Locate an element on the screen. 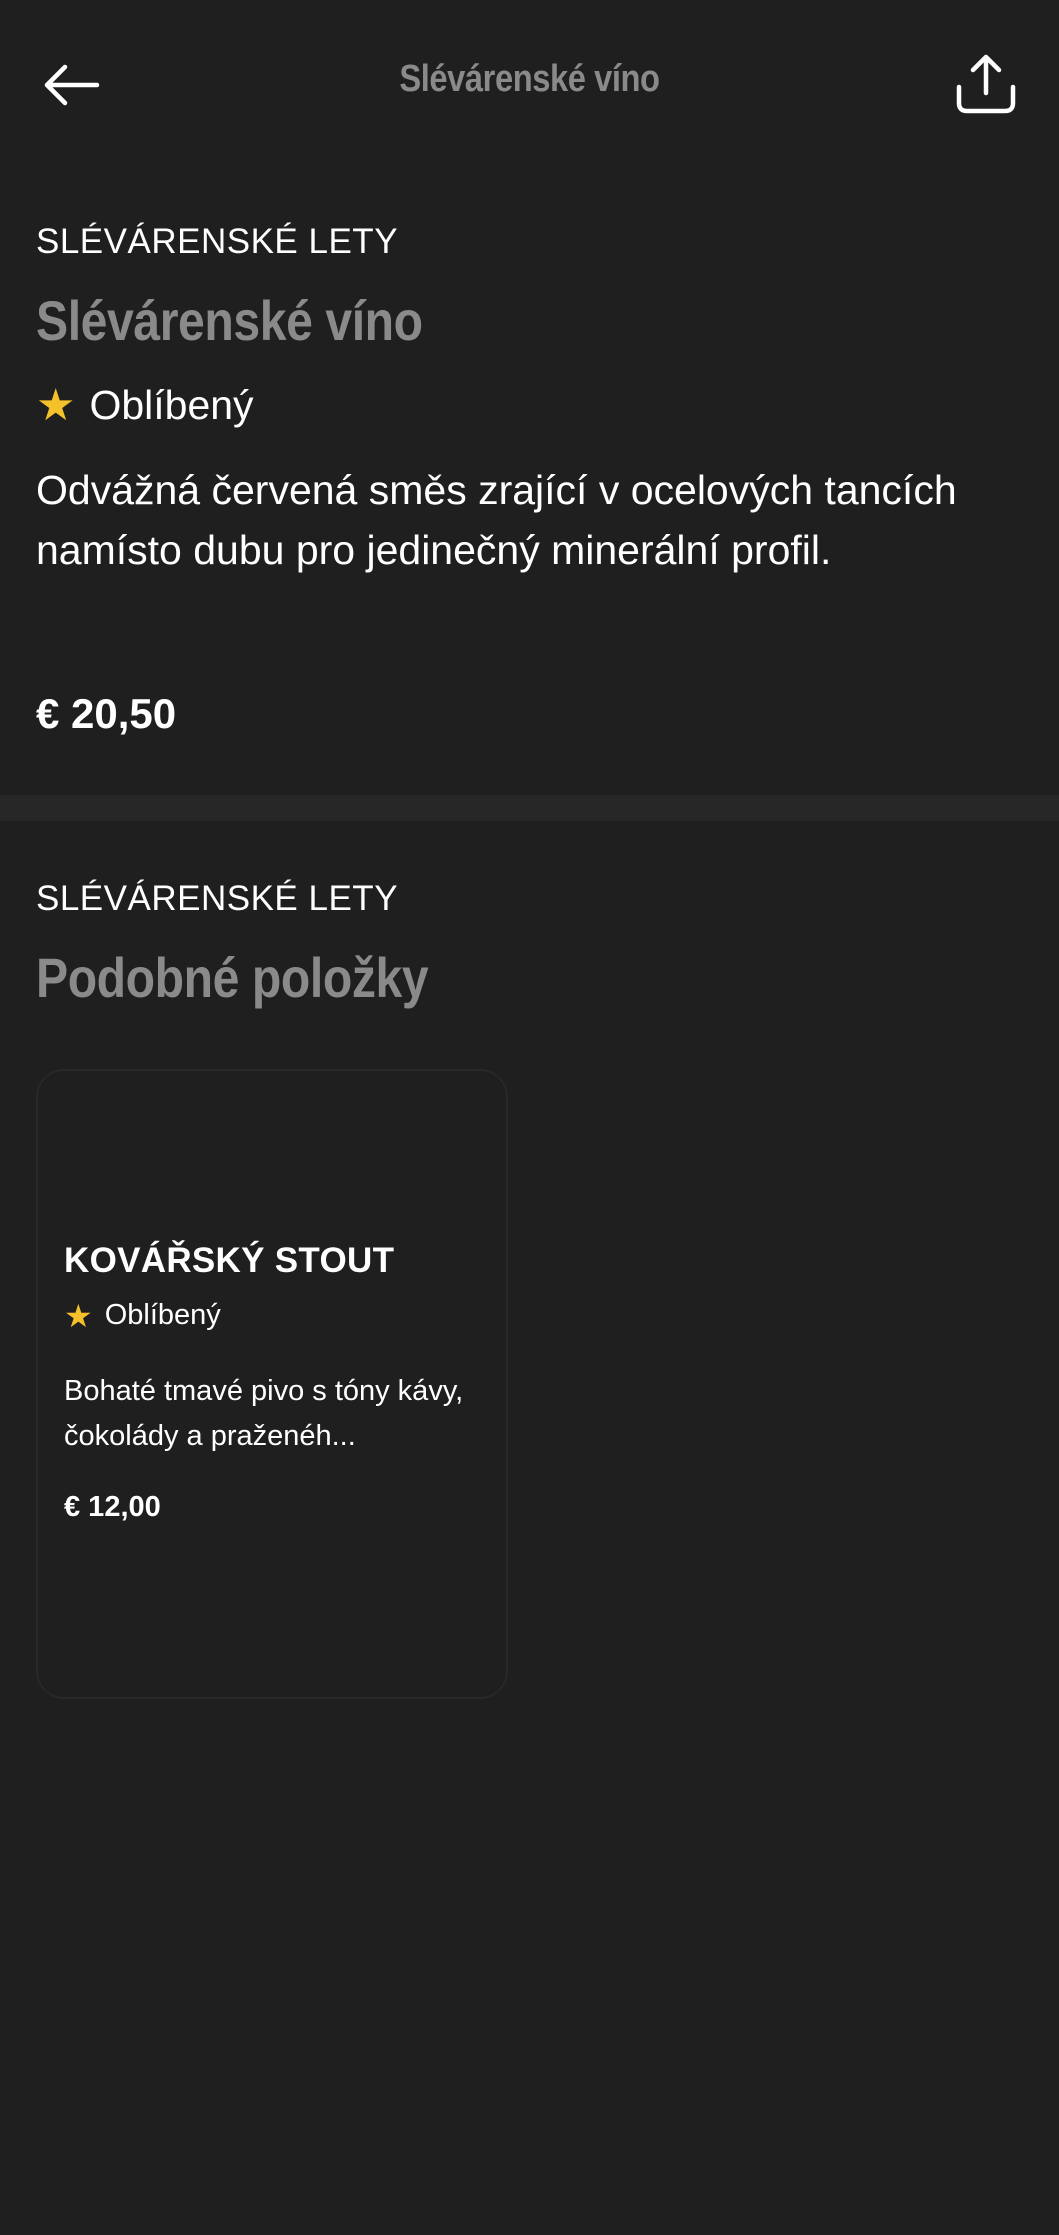 The height and width of the screenshot is (2235, 1059). similar-item-name: KOVÁŘSKÝ STOUT is located at coordinates (229, 1260).